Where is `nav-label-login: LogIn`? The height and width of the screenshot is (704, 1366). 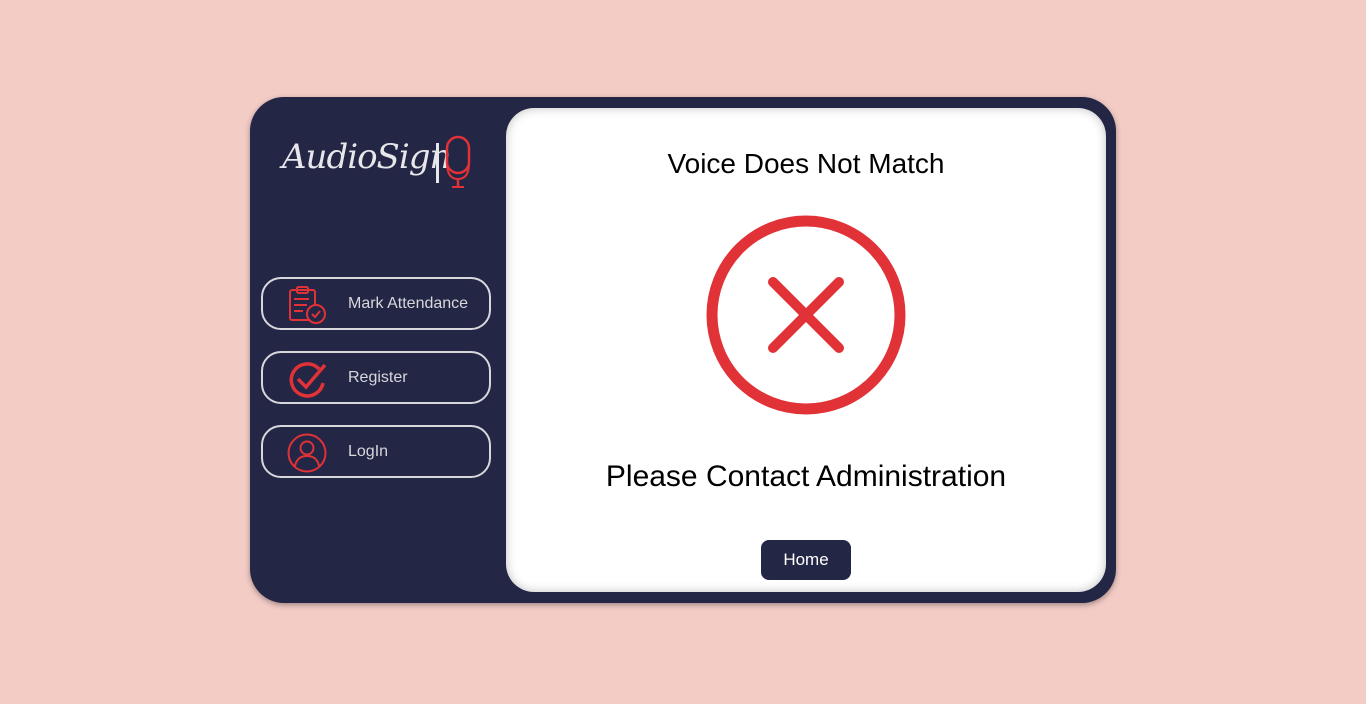 nav-label-login: LogIn is located at coordinates (368, 451).